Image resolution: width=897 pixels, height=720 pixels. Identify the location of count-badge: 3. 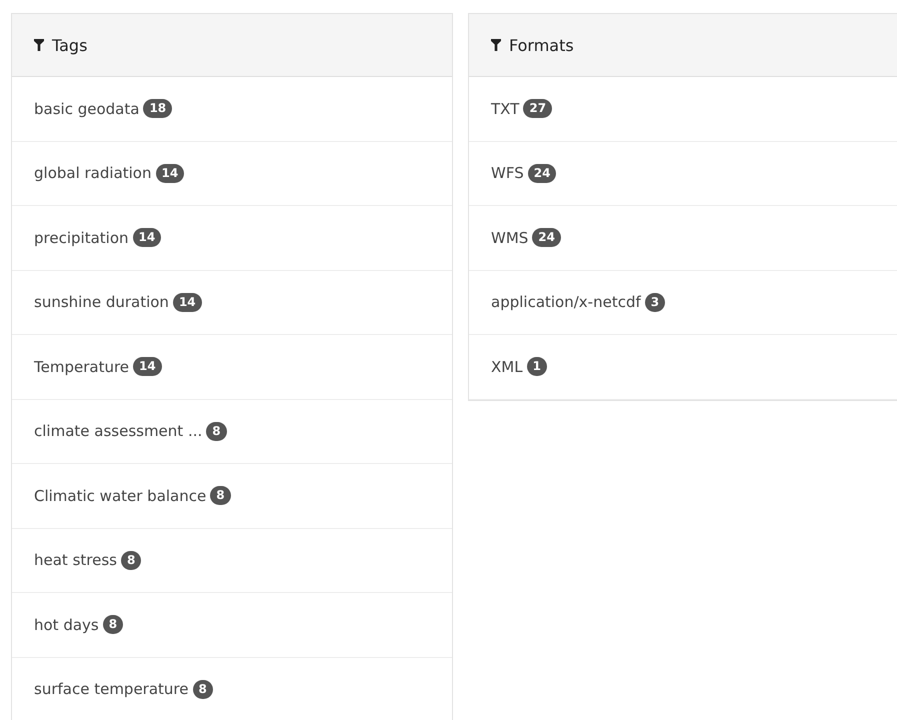
(655, 302).